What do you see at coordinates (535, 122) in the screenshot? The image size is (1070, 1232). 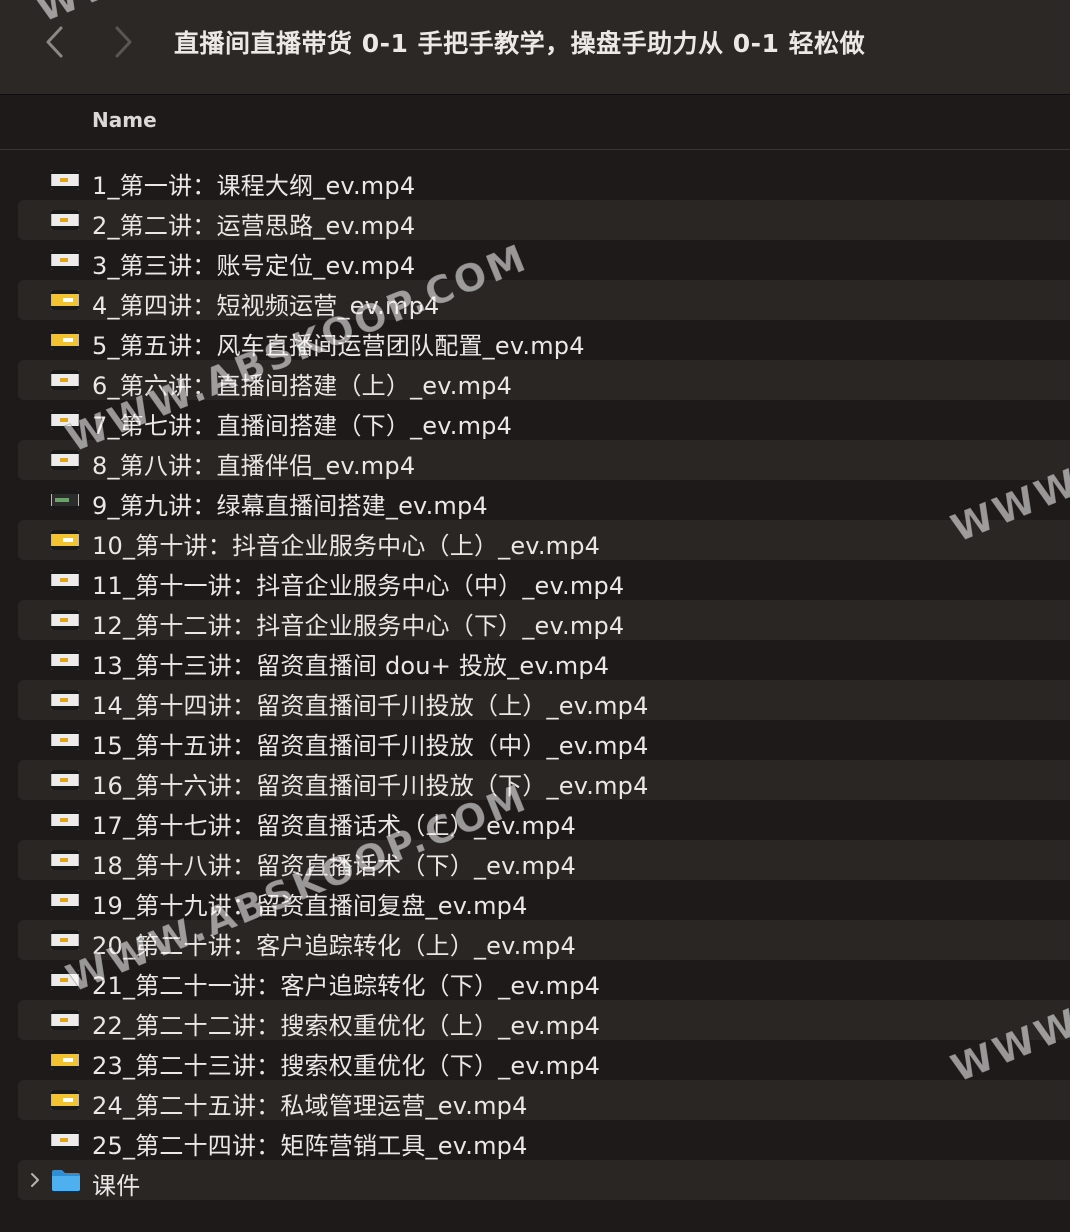 I see `column-header: Name` at bounding box center [535, 122].